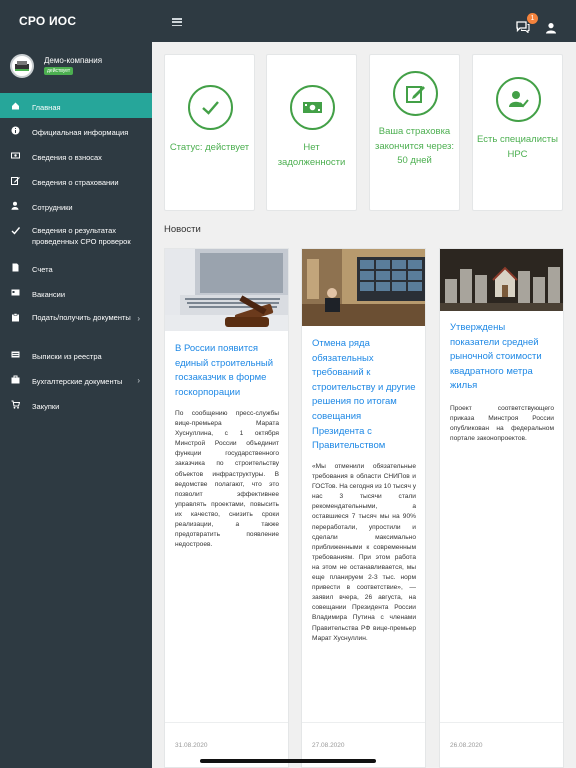 Image resolution: width=576 pixels, height=768 pixels. I want to click on sidebar-item-label: Подать/получить документы, so click(81, 317).